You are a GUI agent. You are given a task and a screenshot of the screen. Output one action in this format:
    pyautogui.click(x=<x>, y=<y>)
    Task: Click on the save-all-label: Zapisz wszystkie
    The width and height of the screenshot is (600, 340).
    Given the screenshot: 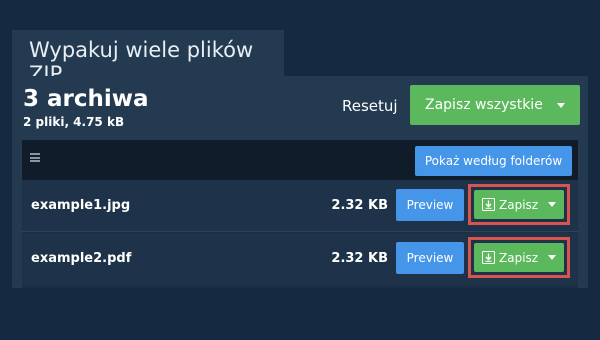 What is the action you would take?
    pyautogui.click(x=484, y=105)
    